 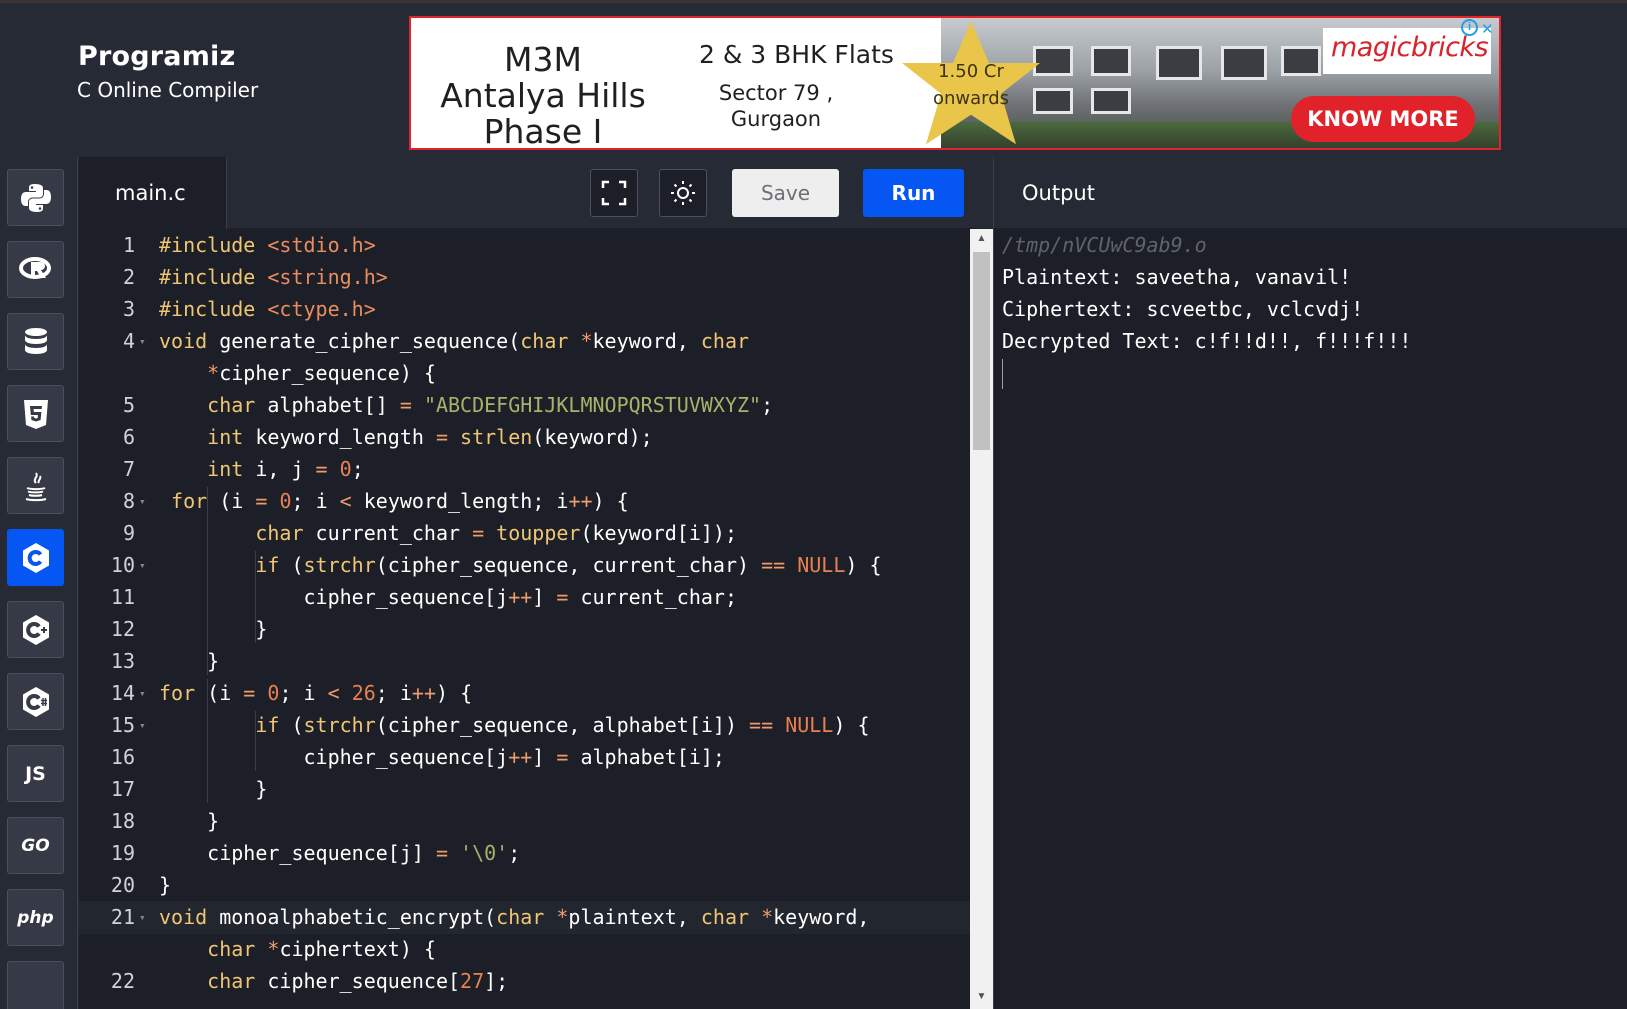 What do you see at coordinates (35, 629) in the screenshot?
I see `cpp-icon` at bounding box center [35, 629].